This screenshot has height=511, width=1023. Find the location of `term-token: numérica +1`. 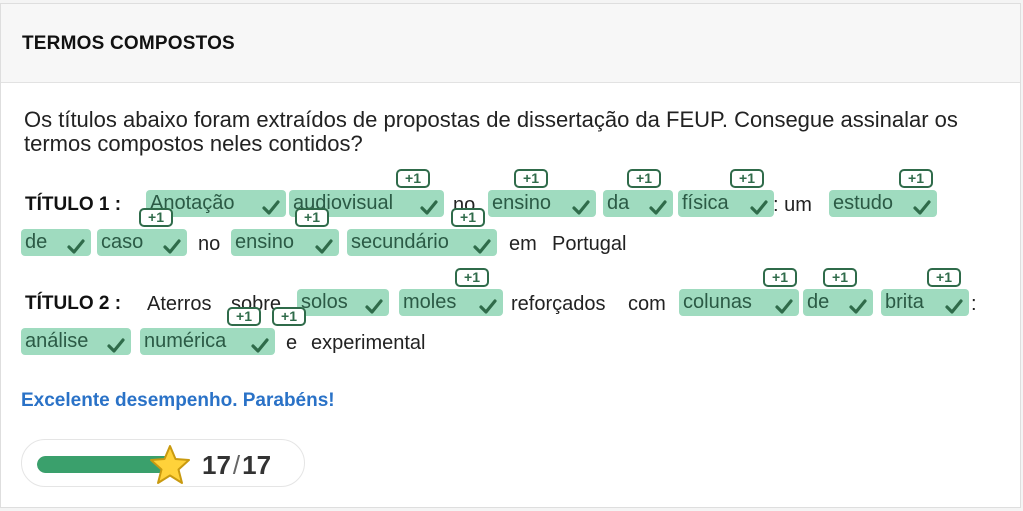

term-token: numérica +1 is located at coordinates (207, 331).